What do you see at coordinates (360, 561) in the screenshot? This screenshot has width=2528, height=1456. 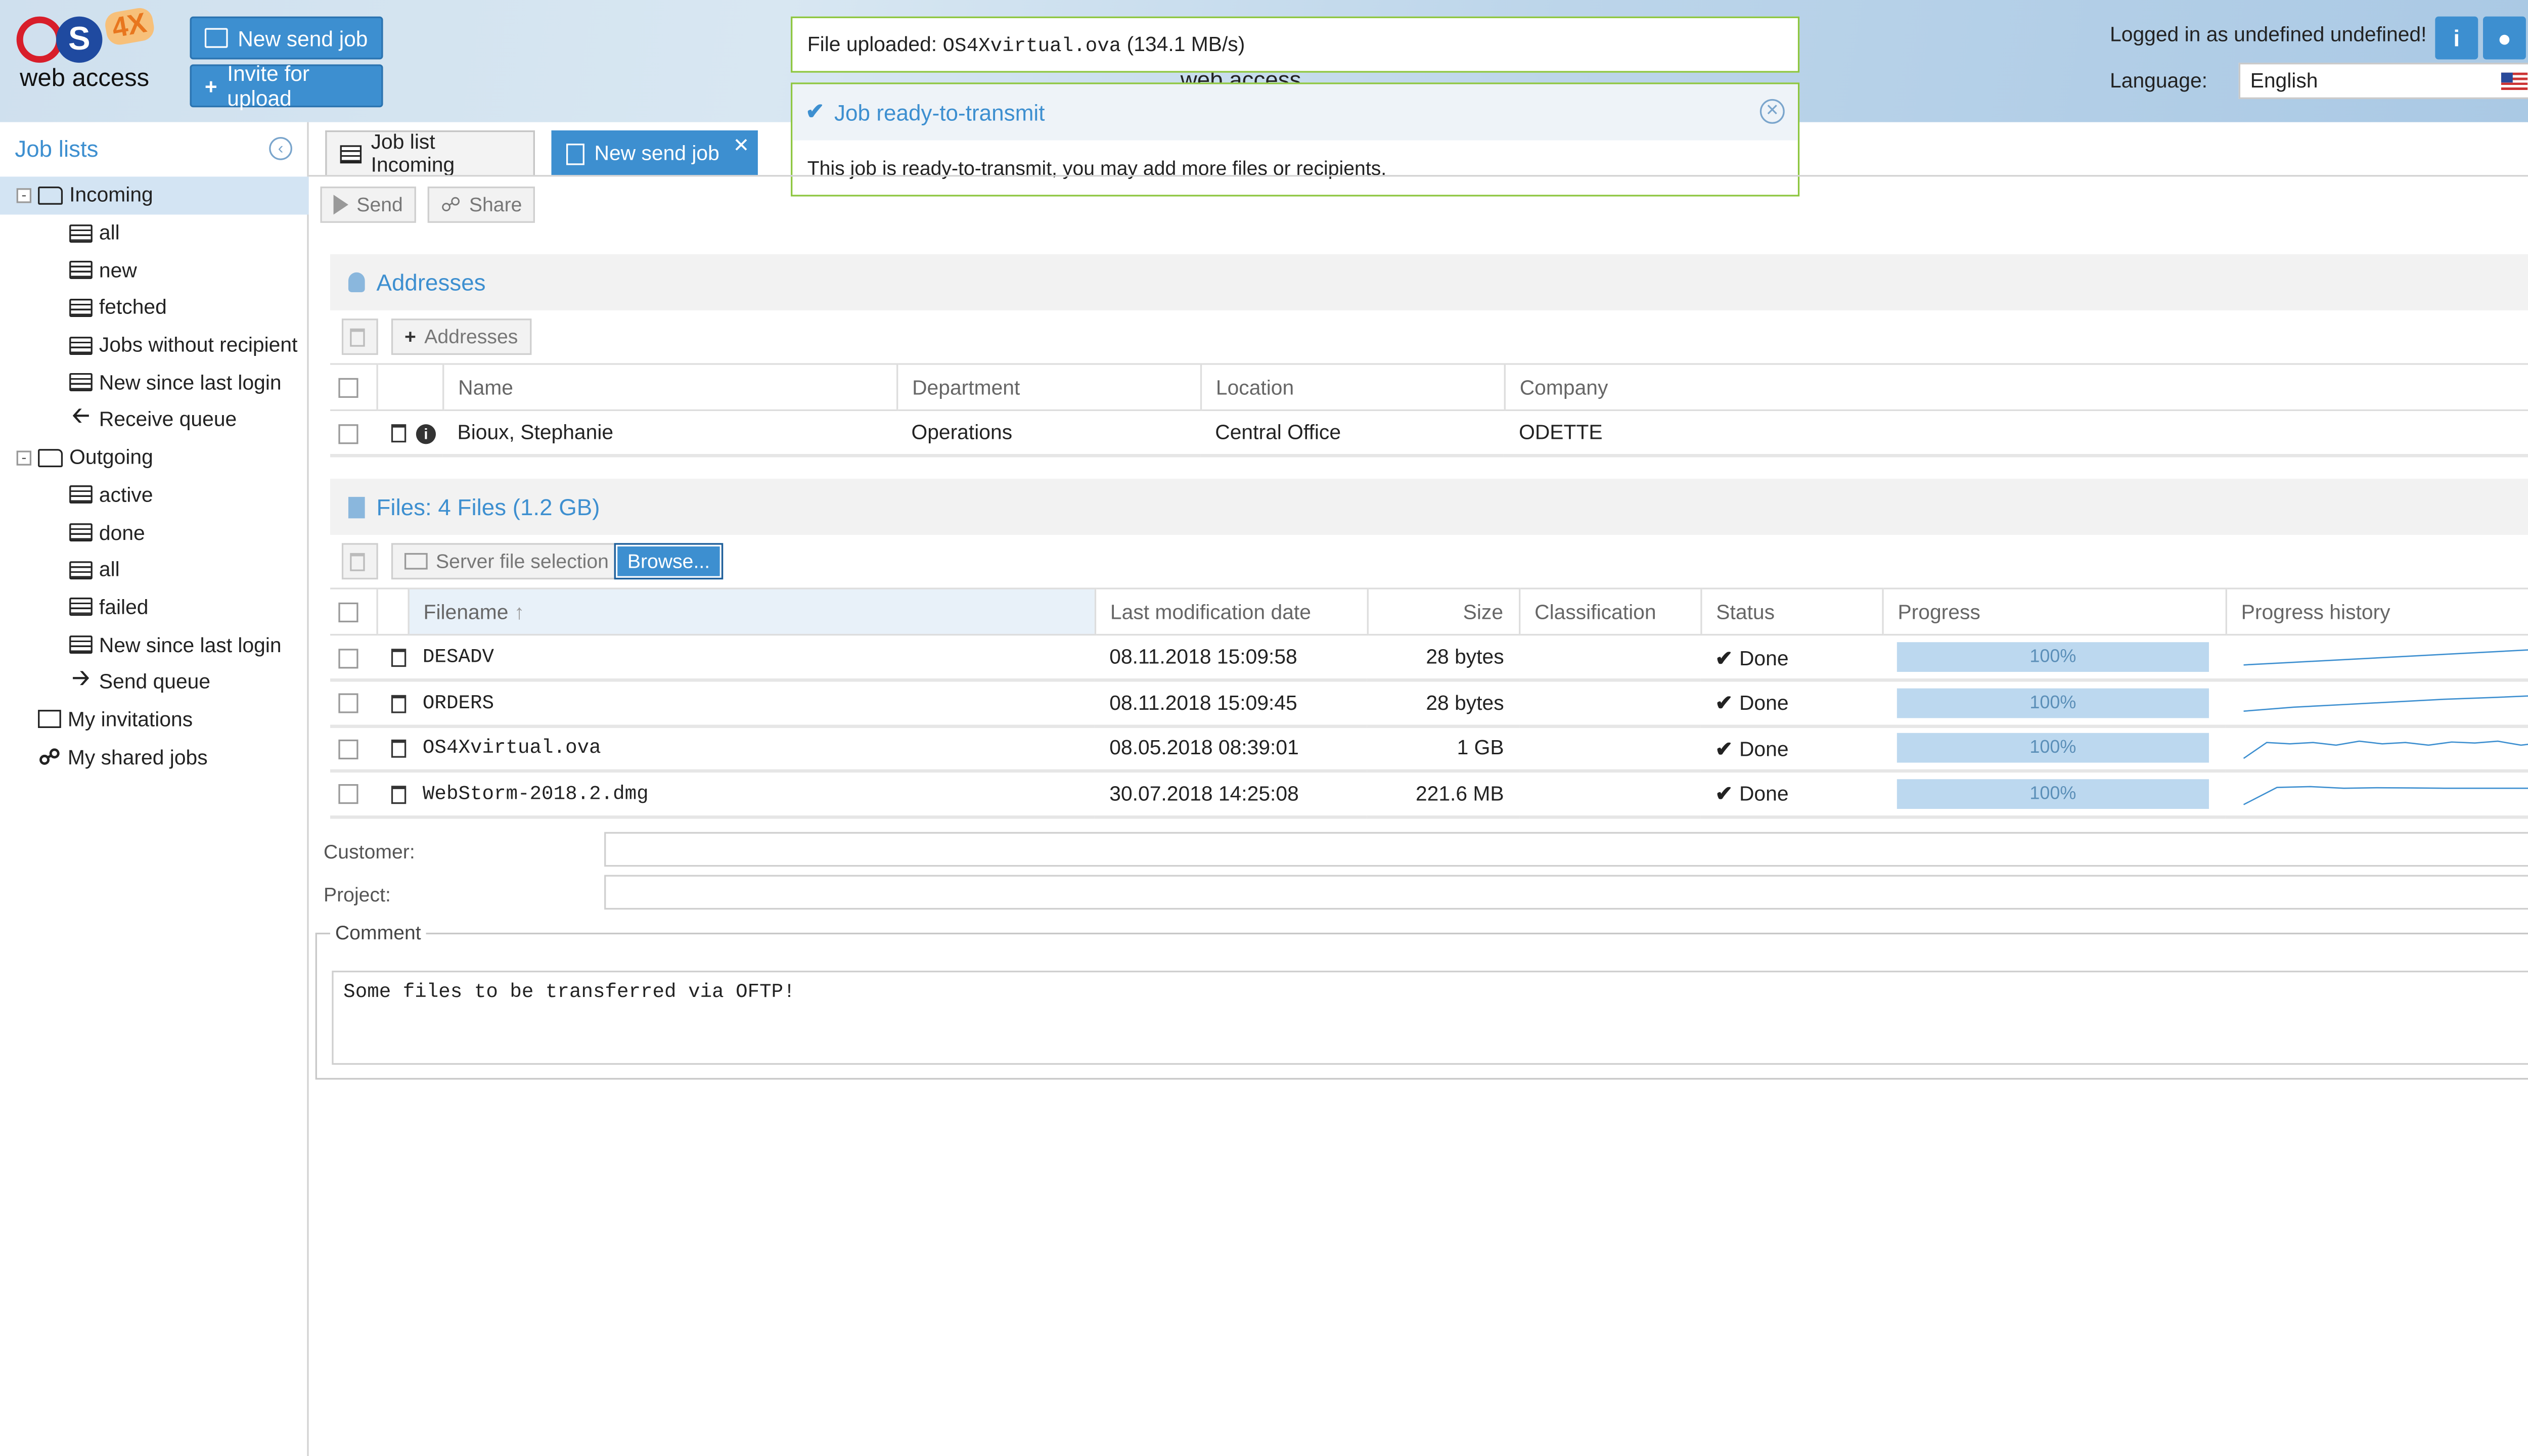 I see `delete-file-button` at bounding box center [360, 561].